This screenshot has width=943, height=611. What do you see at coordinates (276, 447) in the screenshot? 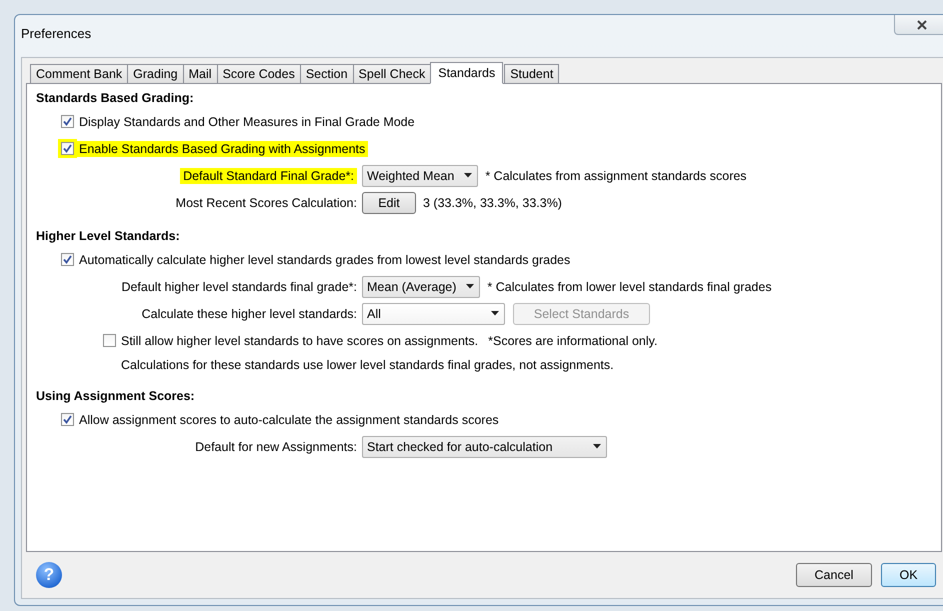
I see `field-label: Default for new Assignments:` at bounding box center [276, 447].